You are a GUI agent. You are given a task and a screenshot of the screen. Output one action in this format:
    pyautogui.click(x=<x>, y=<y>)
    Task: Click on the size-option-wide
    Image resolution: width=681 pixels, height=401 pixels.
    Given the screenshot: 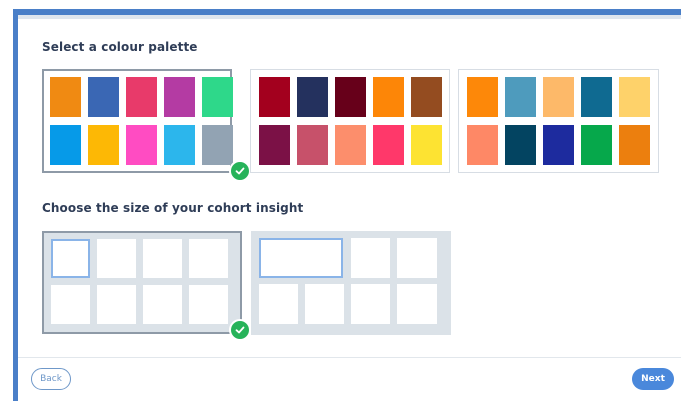 What is the action you would take?
    pyautogui.click(x=351, y=283)
    